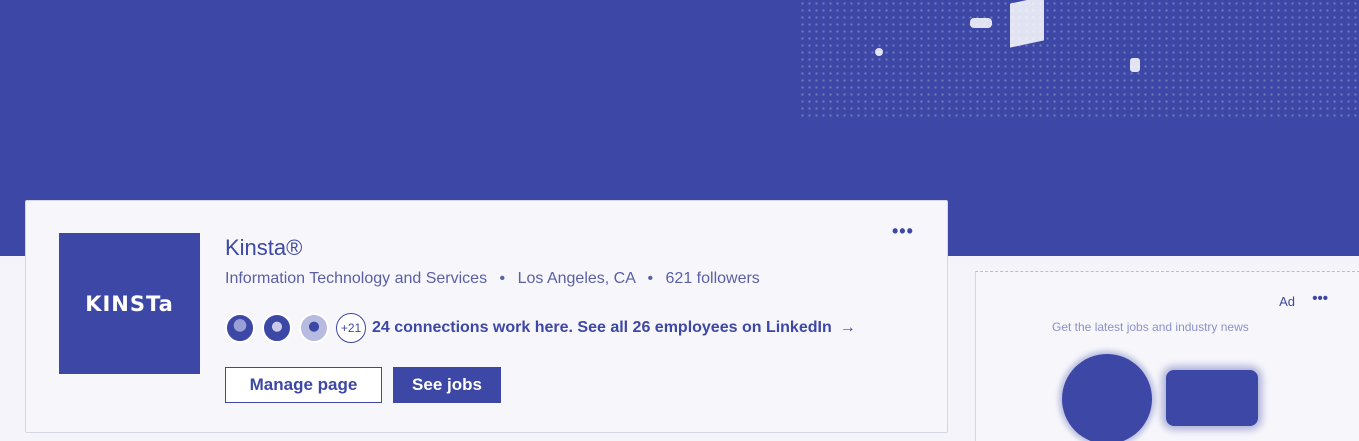  I want to click on arrow-right-icon: →, so click(847, 327).